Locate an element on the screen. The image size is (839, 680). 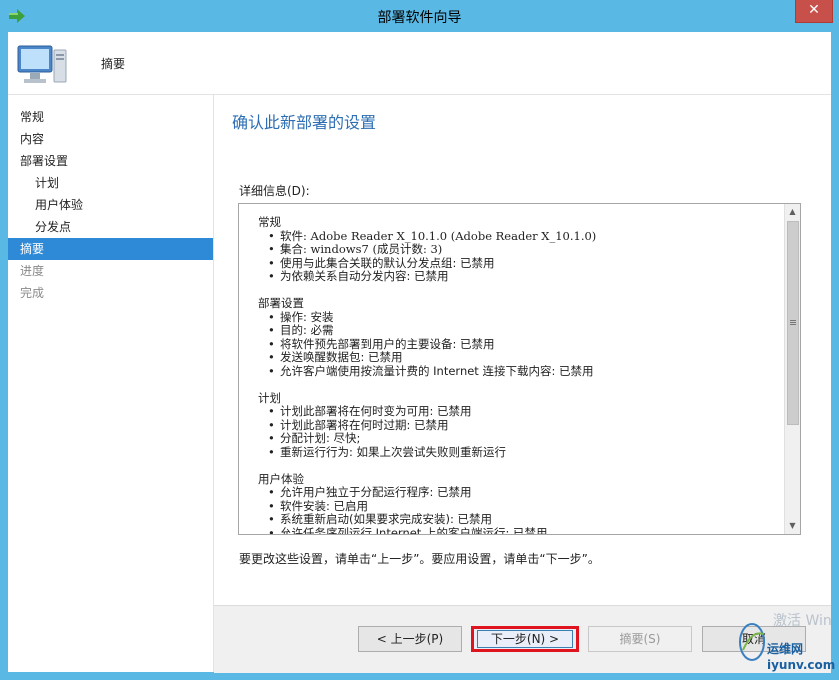
next-button-label: 下一步(N) > is located at coordinates (525, 639).